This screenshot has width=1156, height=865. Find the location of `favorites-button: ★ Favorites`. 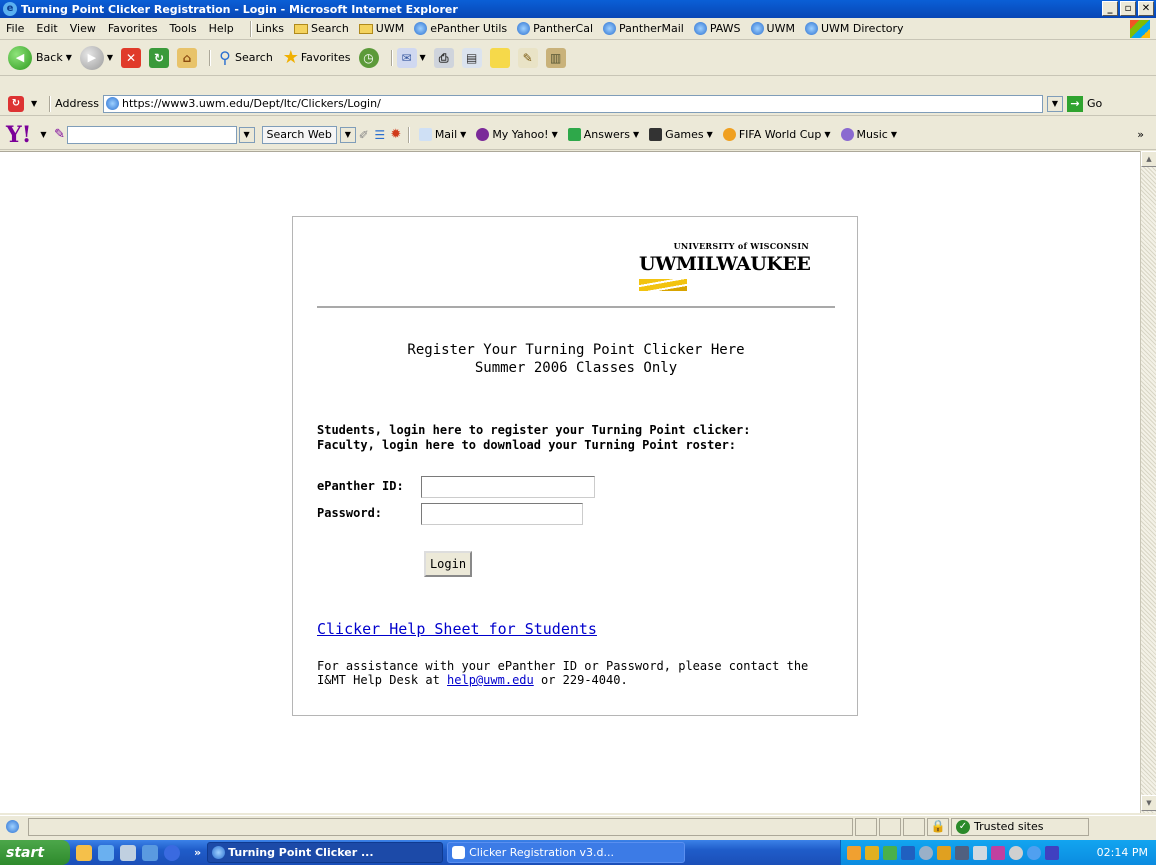

favorites-button: ★ Favorites is located at coordinates (316, 57).